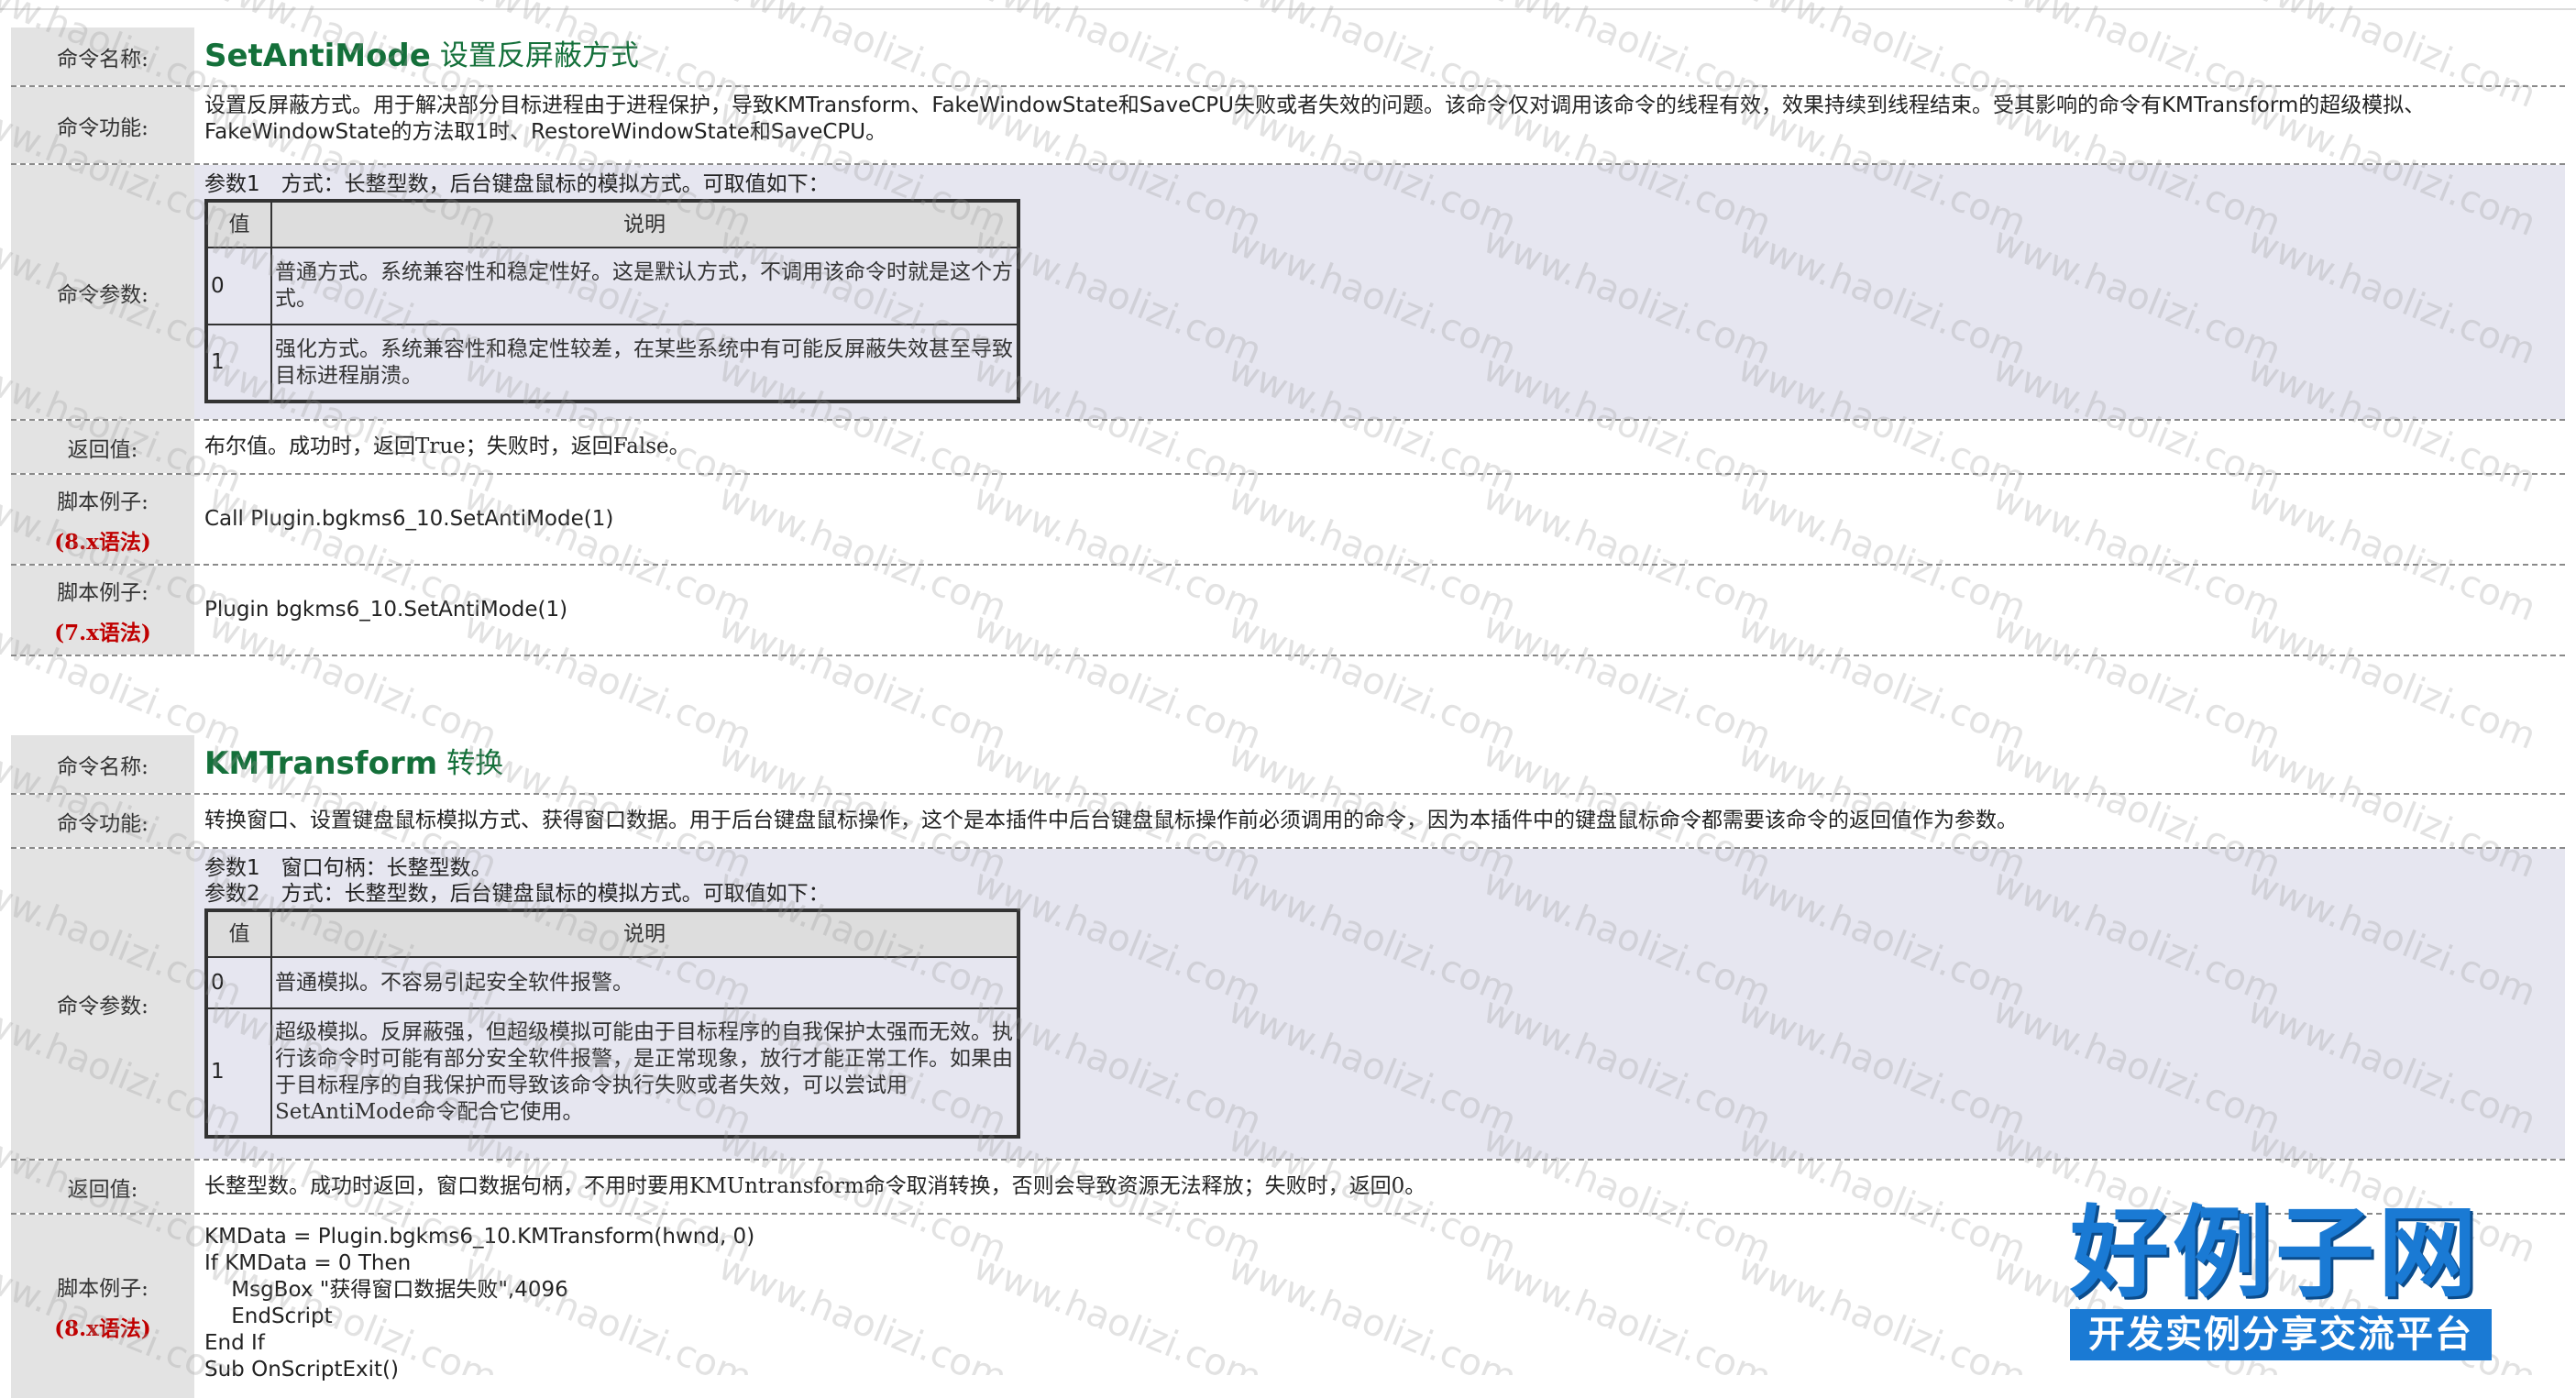  Describe the element at coordinates (1288, 448) in the screenshot. I see `row-return-value: 返回值: 布尔值。成功时，返回True；失败时，返回False。` at that location.